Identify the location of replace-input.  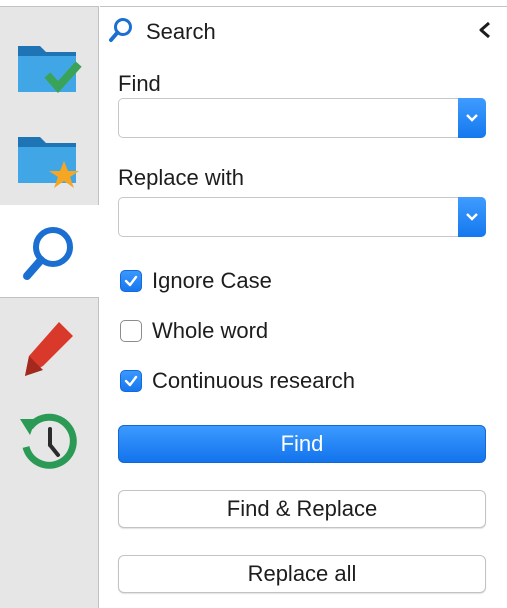
(287, 218).